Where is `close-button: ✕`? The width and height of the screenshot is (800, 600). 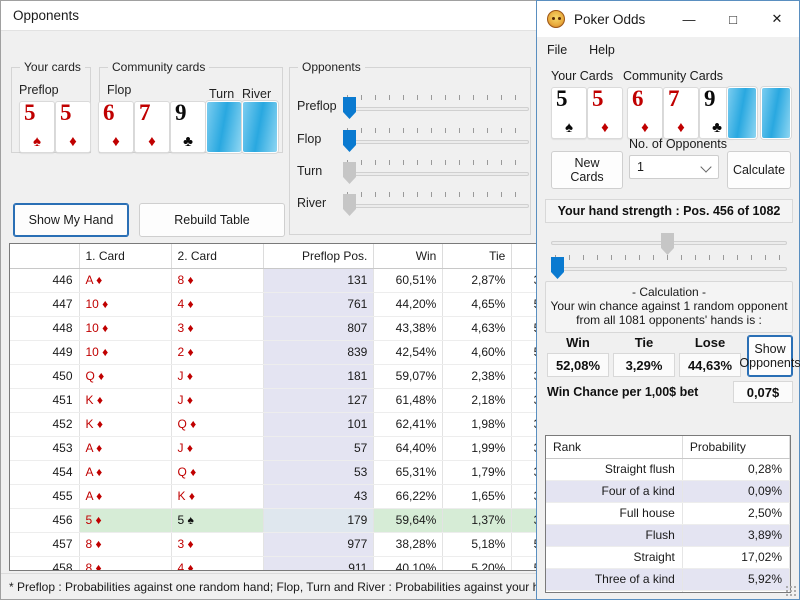 close-button: ✕ is located at coordinates (777, 19).